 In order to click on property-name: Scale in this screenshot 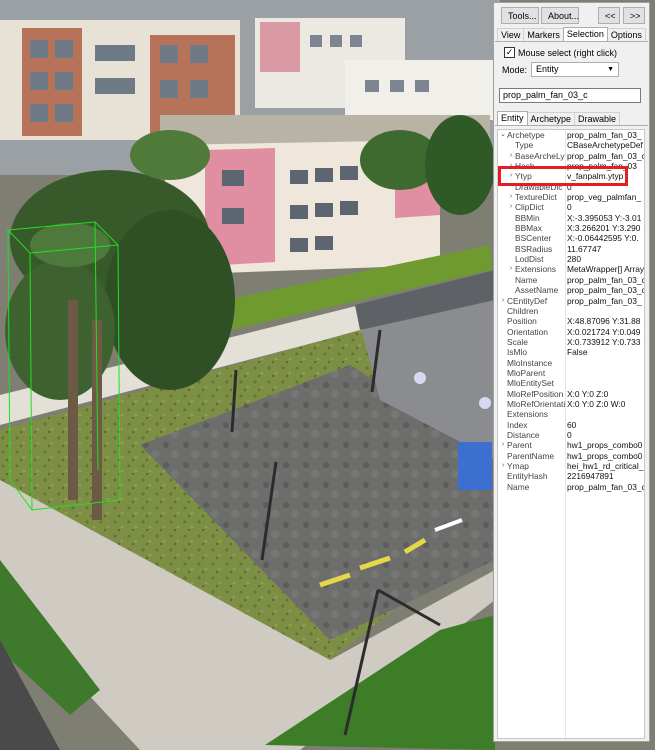, I will do `click(517, 341)`.